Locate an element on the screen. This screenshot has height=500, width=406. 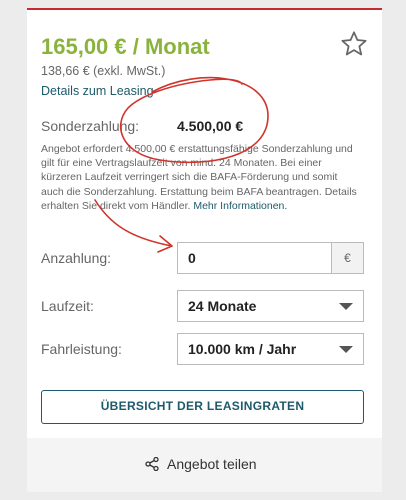
share-icon is located at coordinates (152, 464).